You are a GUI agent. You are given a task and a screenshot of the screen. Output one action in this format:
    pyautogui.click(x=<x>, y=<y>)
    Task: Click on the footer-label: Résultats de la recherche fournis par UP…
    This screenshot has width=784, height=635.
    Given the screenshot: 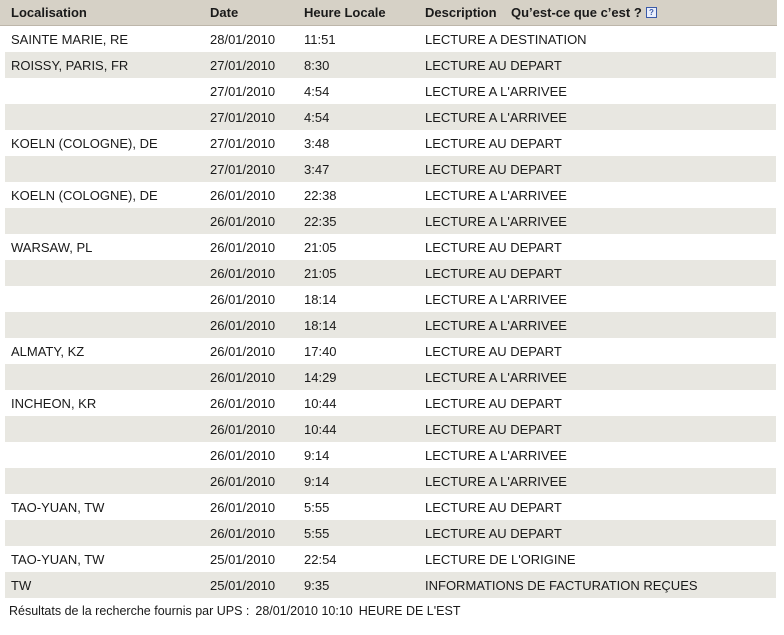 What is the action you would take?
    pyautogui.click(x=129, y=611)
    